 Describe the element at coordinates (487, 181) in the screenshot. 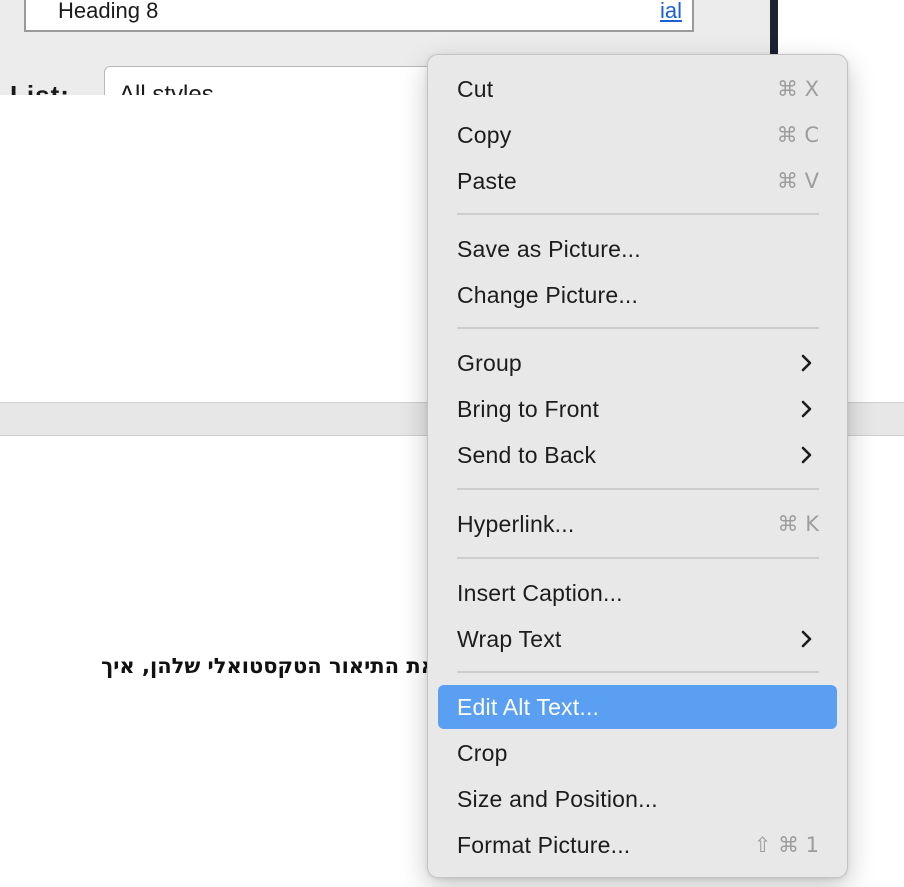

I see `menu-item-label: Paste` at that location.